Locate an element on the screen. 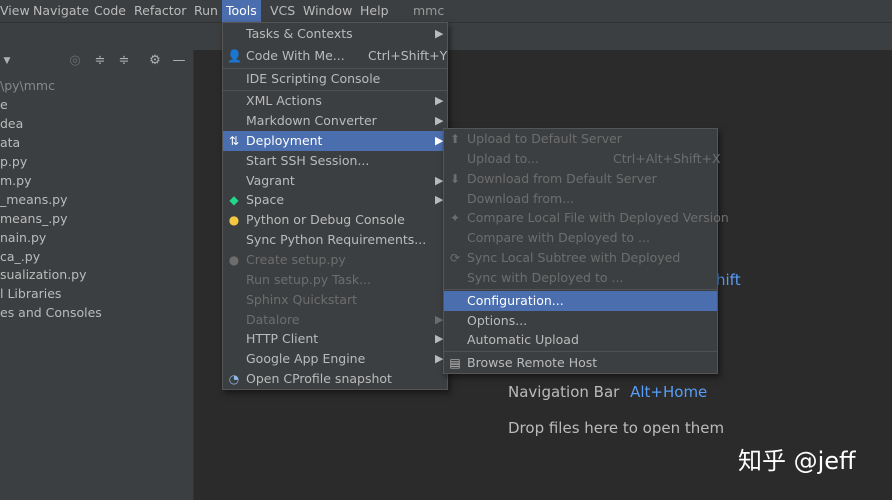 Image resolution: width=892 pixels, height=500 pixels. menu-item-label: Python or Debug Console is located at coordinates (325, 219).